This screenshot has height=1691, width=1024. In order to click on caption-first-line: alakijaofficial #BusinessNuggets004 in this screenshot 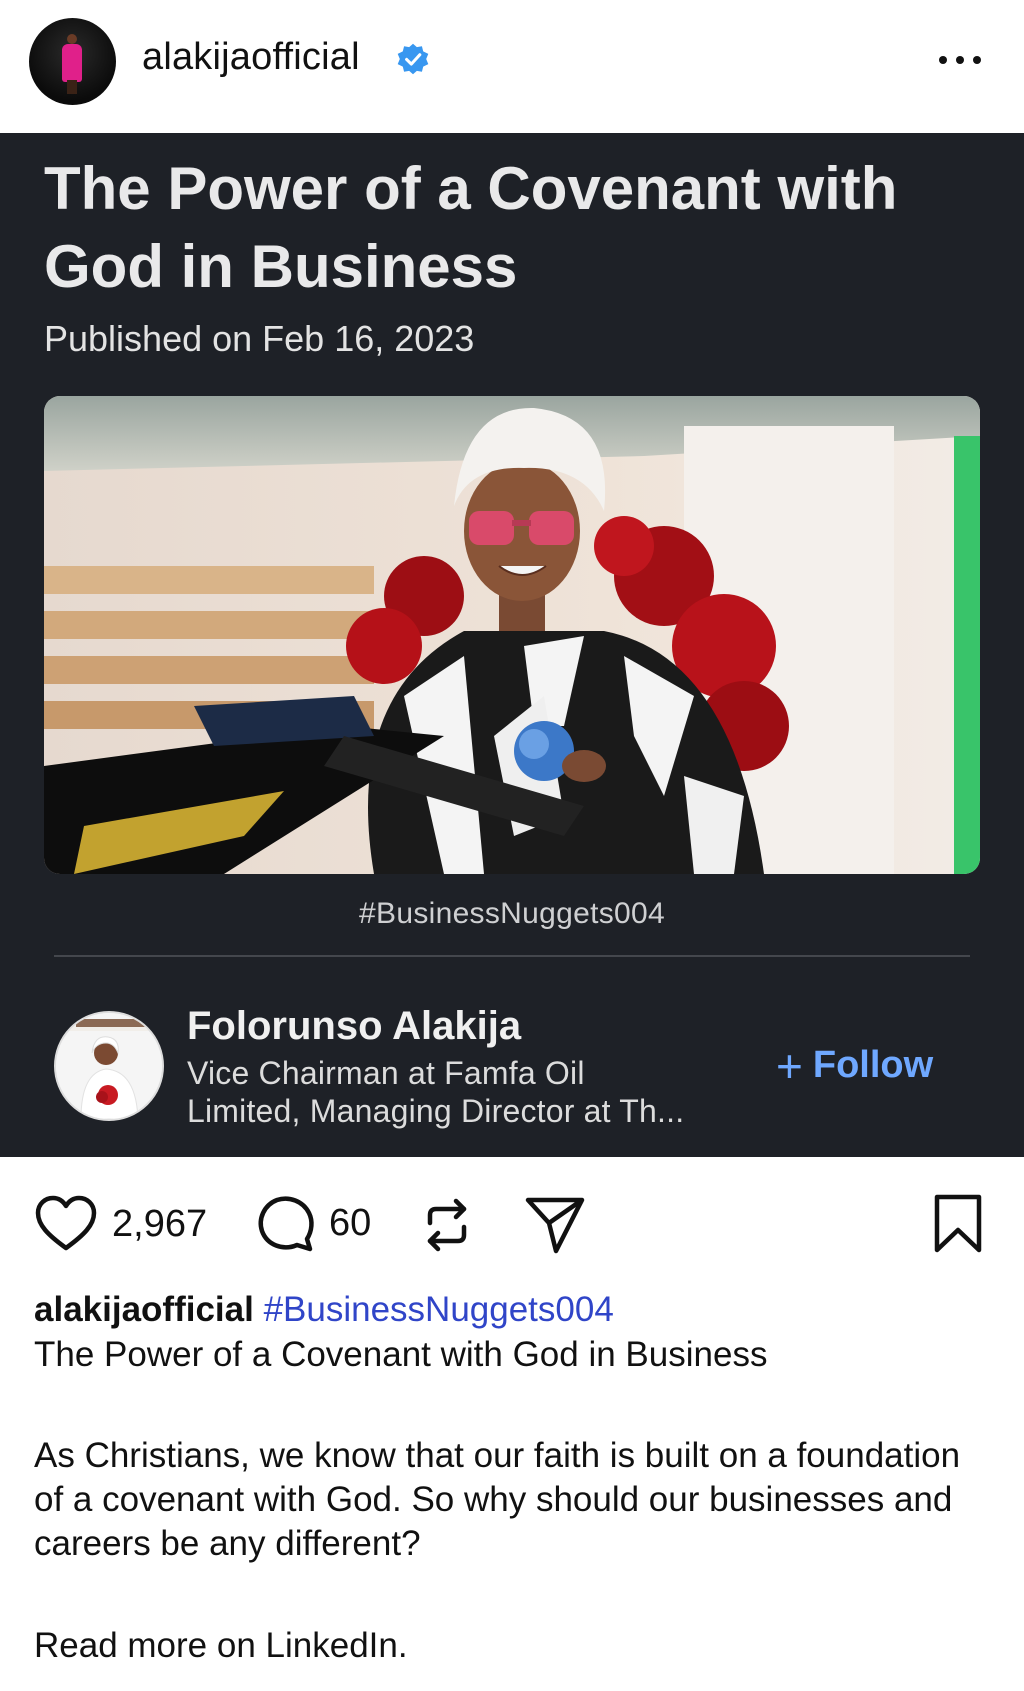, I will do `click(514, 1310)`.